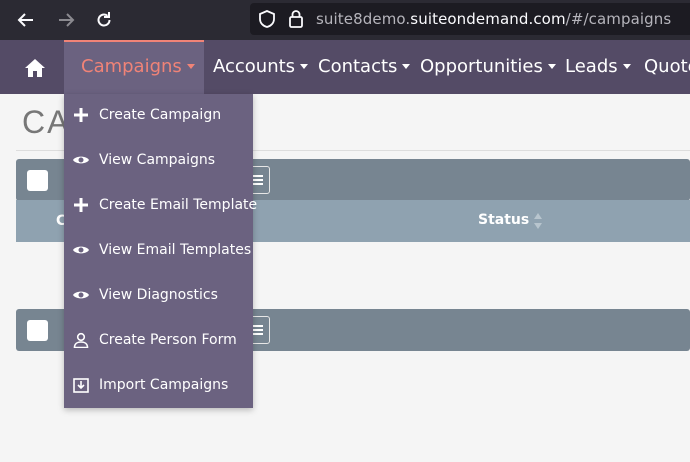 This screenshot has height=462, width=690. I want to click on menu-item-view-diagnostics: View Diagnostics, so click(158, 296).